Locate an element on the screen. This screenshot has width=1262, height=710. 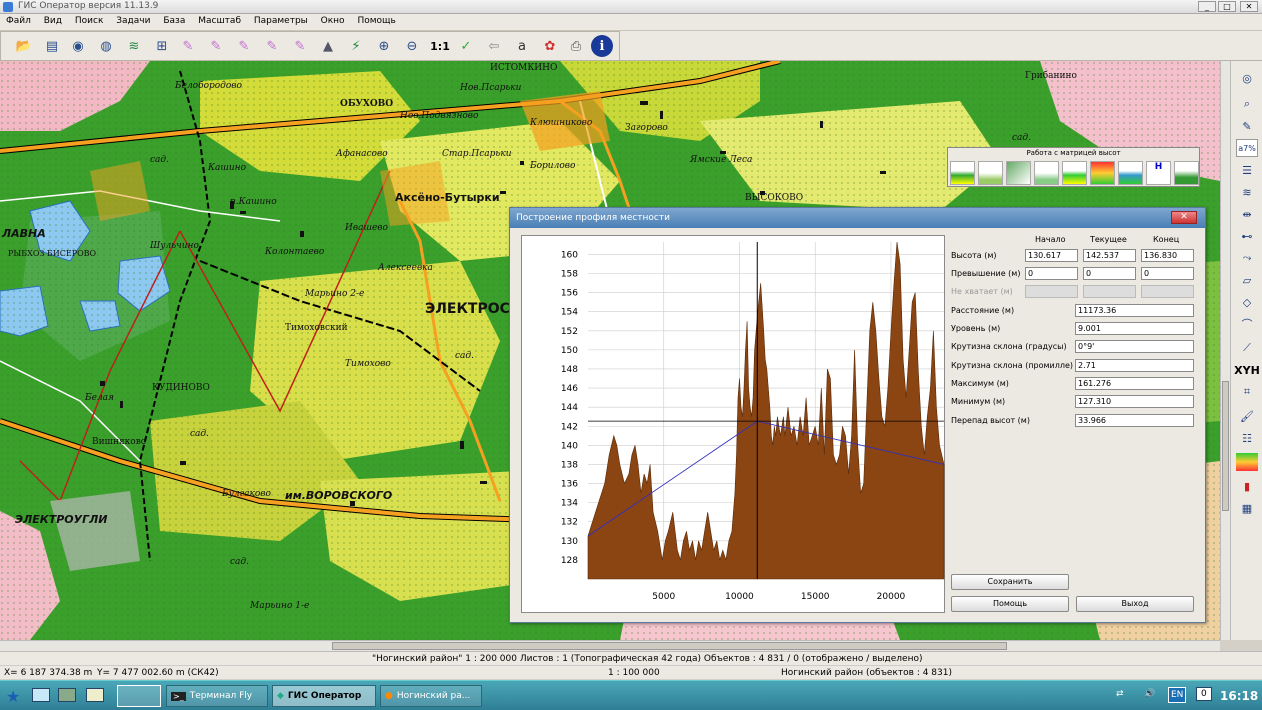
back-arrow-icon: ⇦ is located at coordinates (494, 46).